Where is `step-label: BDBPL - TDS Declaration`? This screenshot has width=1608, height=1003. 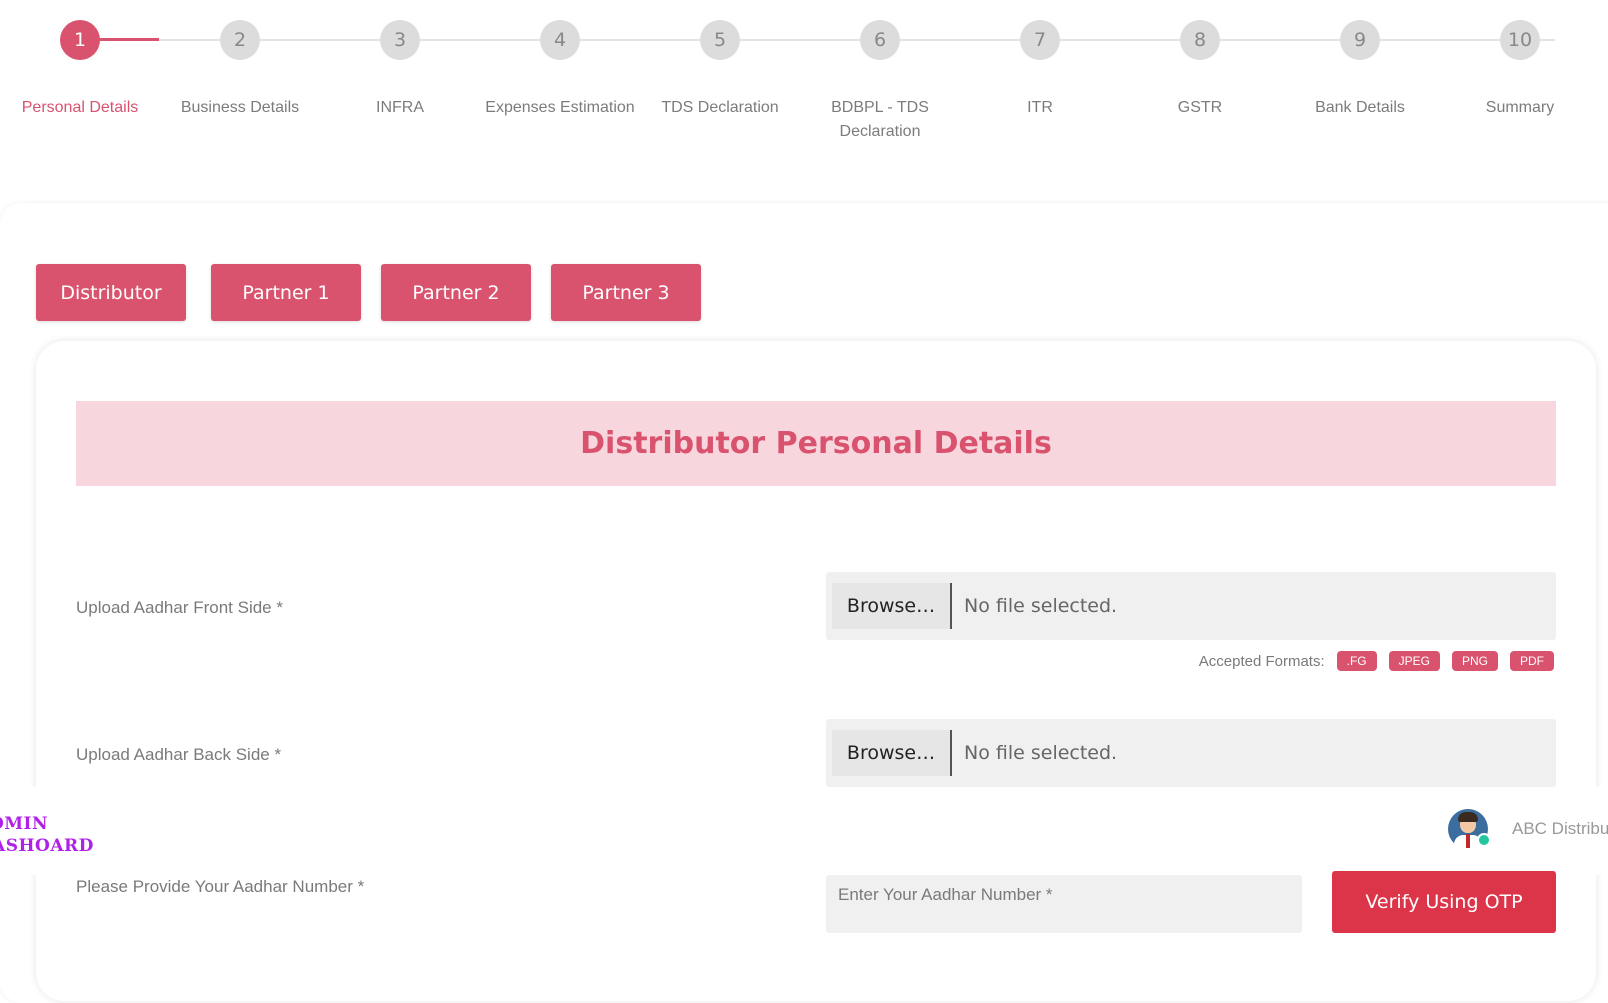
step-label: BDBPL - TDS Declaration is located at coordinates (880, 119).